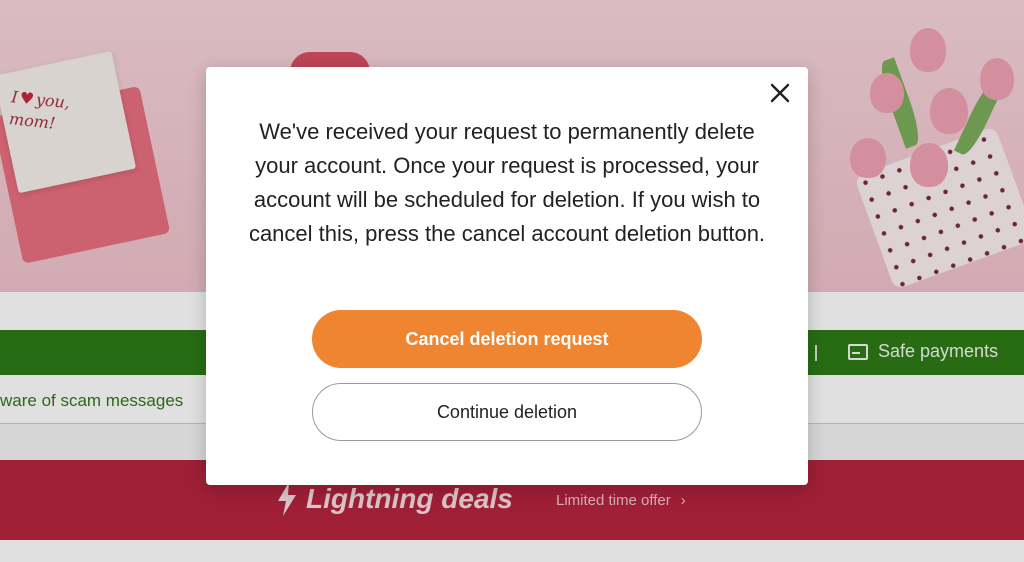 This screenshot has height=562, width=1024. What do you see at coordinates (507, 339) in the screenshot?
I see `cancel-deletion-request-button: Cancel deletion request` at bounding box center [507, 339].